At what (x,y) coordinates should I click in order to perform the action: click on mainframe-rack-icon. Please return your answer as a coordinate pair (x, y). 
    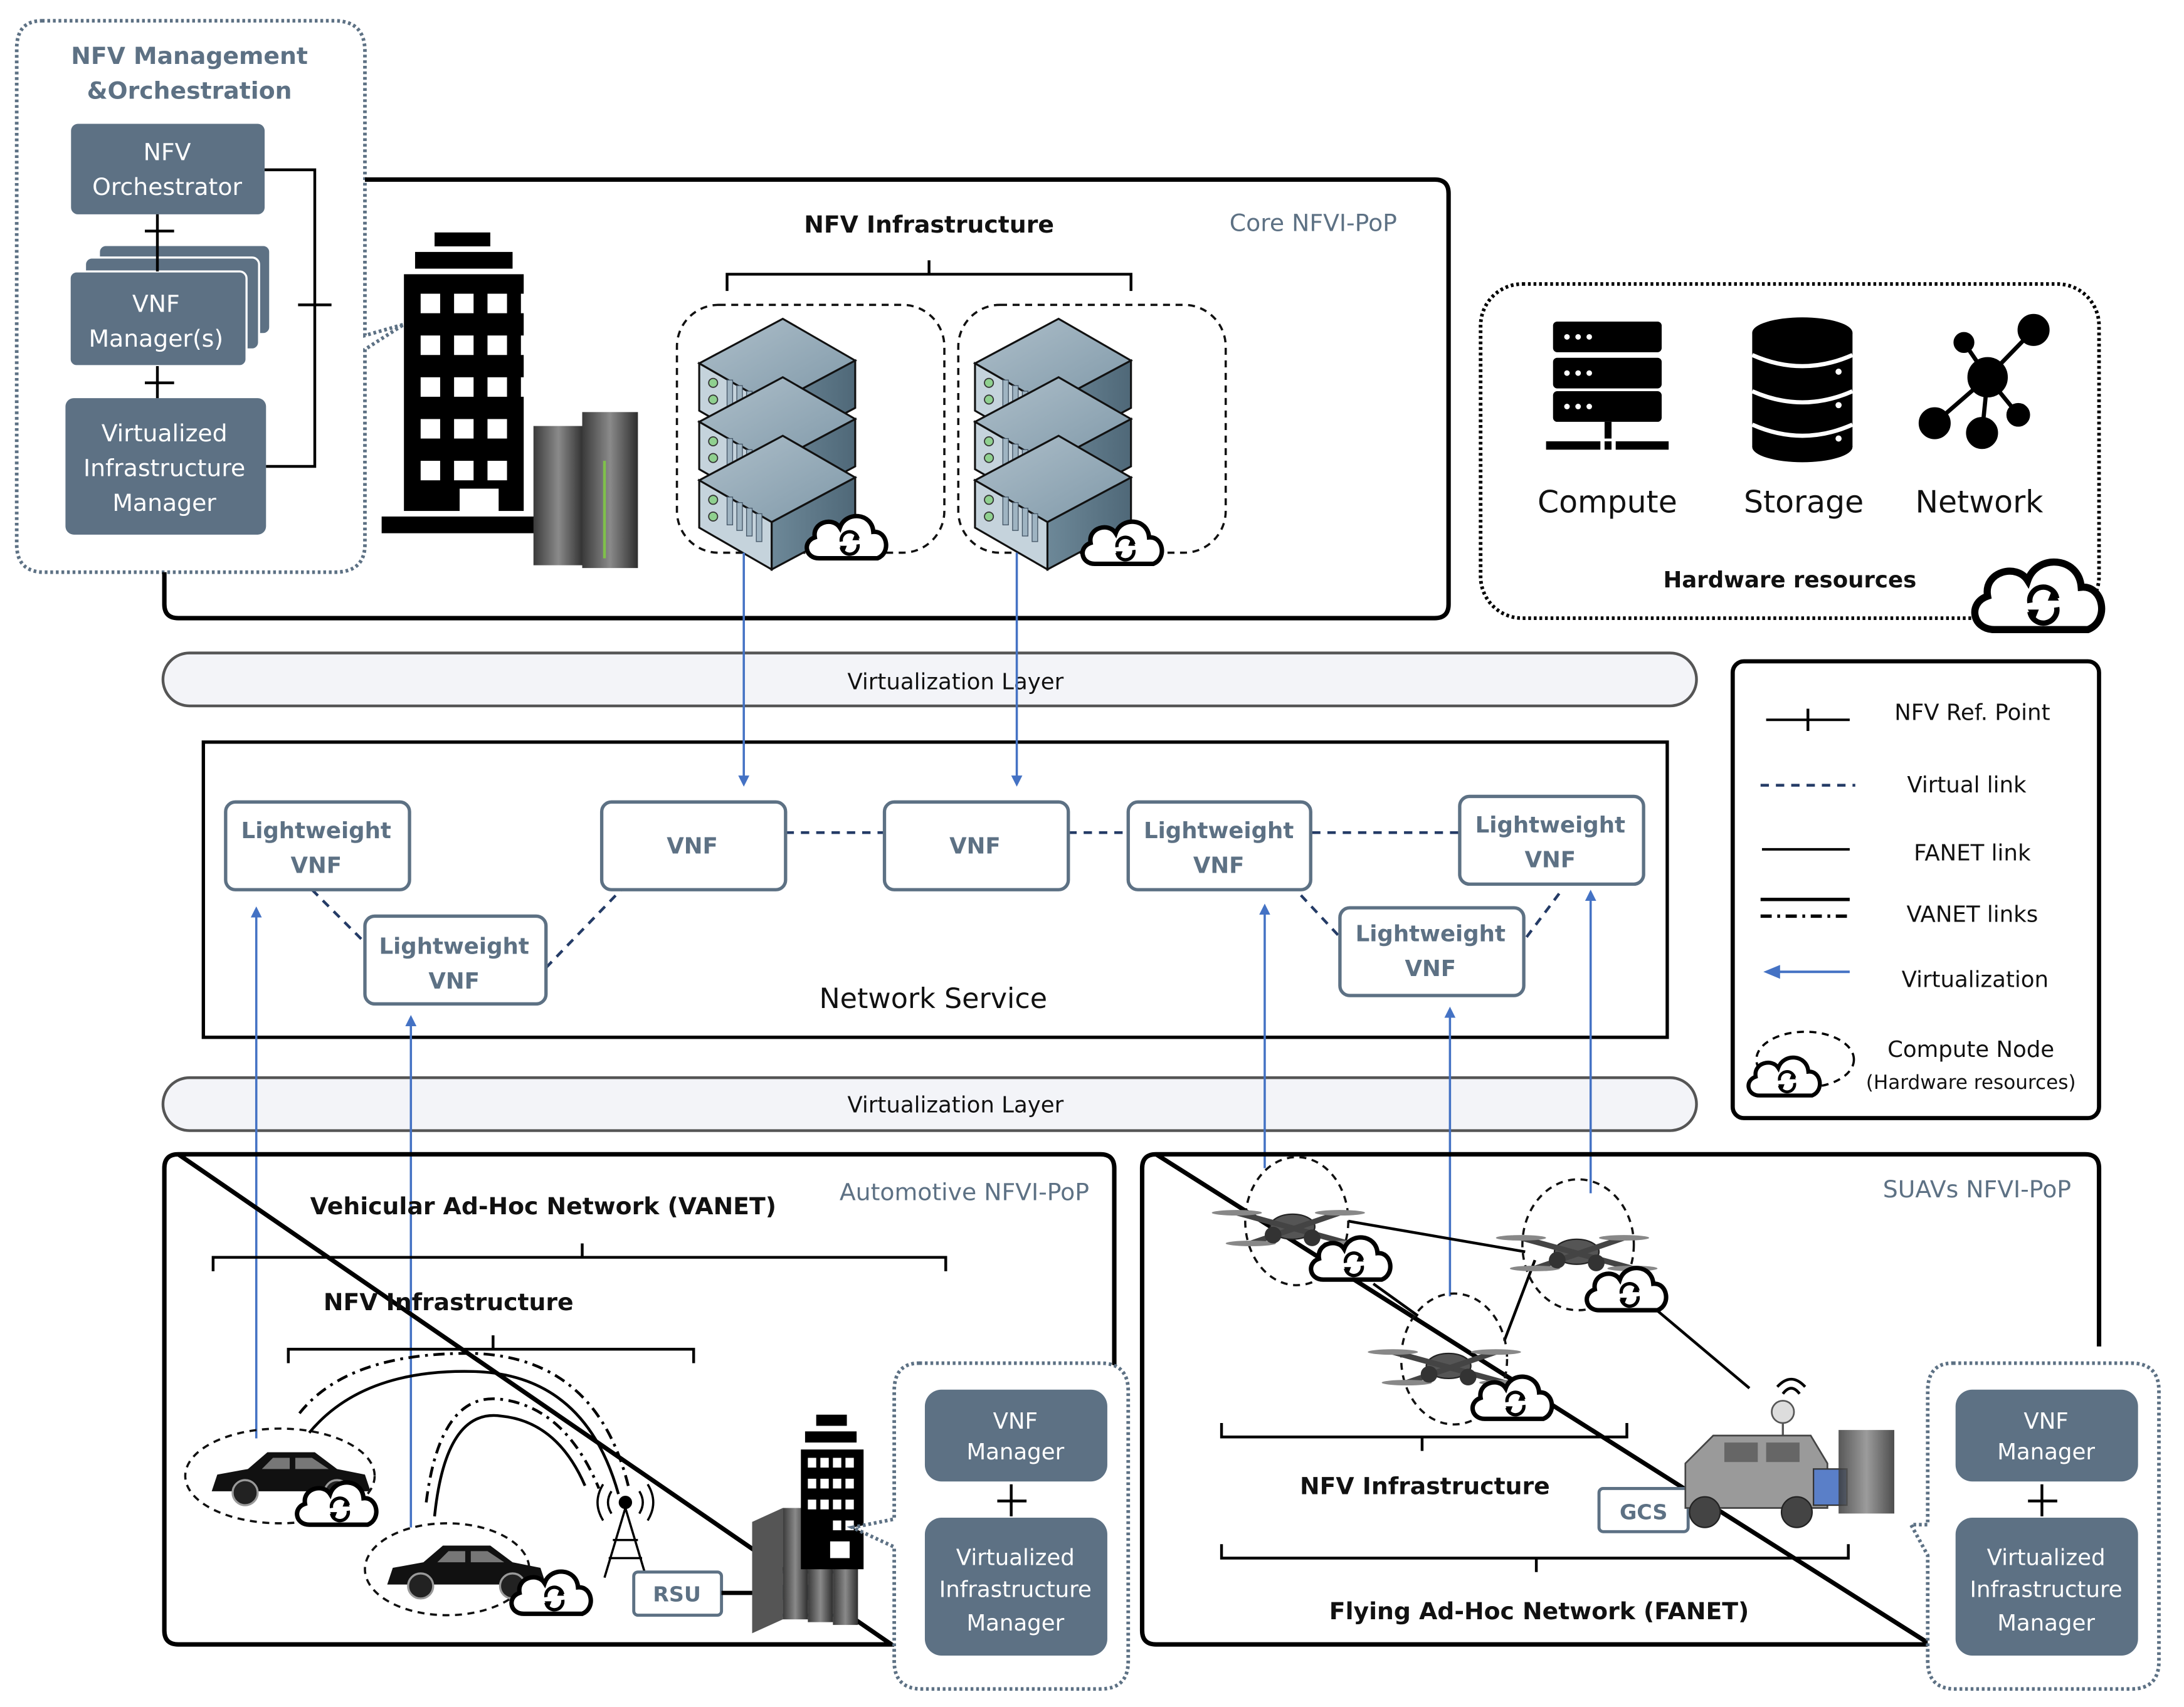
    Looking at the image, I should click on (586, 490).